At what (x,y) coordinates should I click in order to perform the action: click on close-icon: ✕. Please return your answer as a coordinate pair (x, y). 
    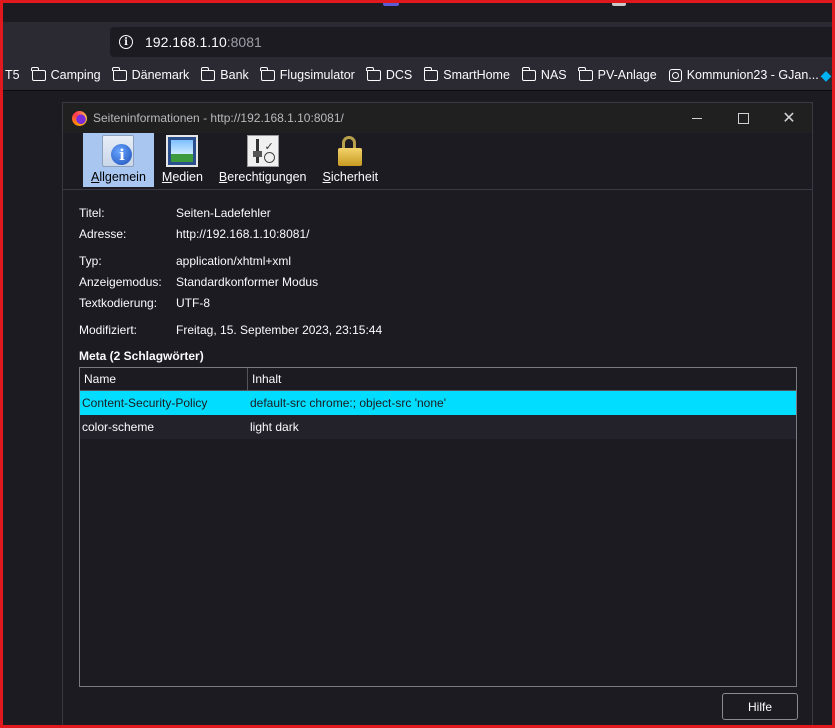
    Looking at the image, I should click on (789, 118).